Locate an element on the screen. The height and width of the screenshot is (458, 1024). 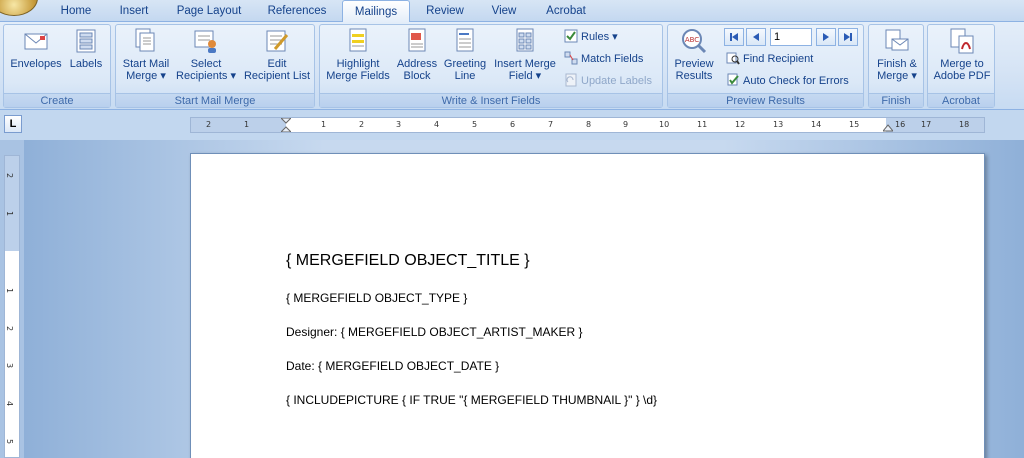
top-margin-area is located at coordinates (12, 203).